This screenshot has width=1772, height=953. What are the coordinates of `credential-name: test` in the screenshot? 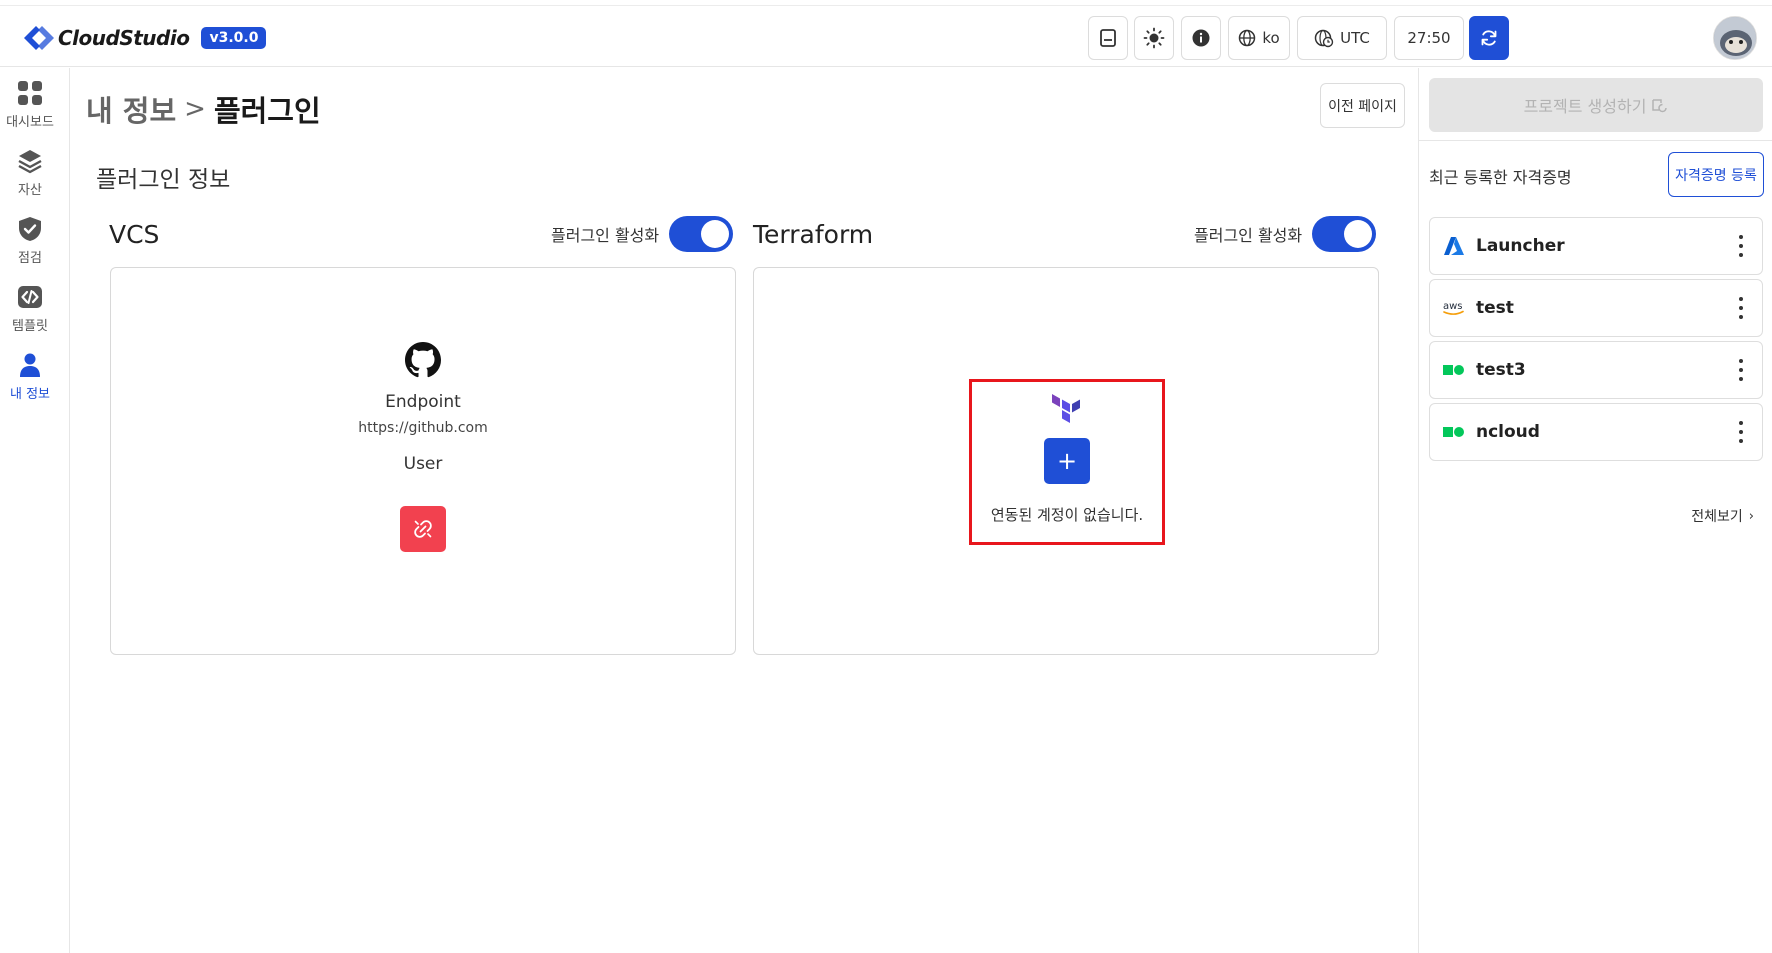 It's located at (1495, 308).